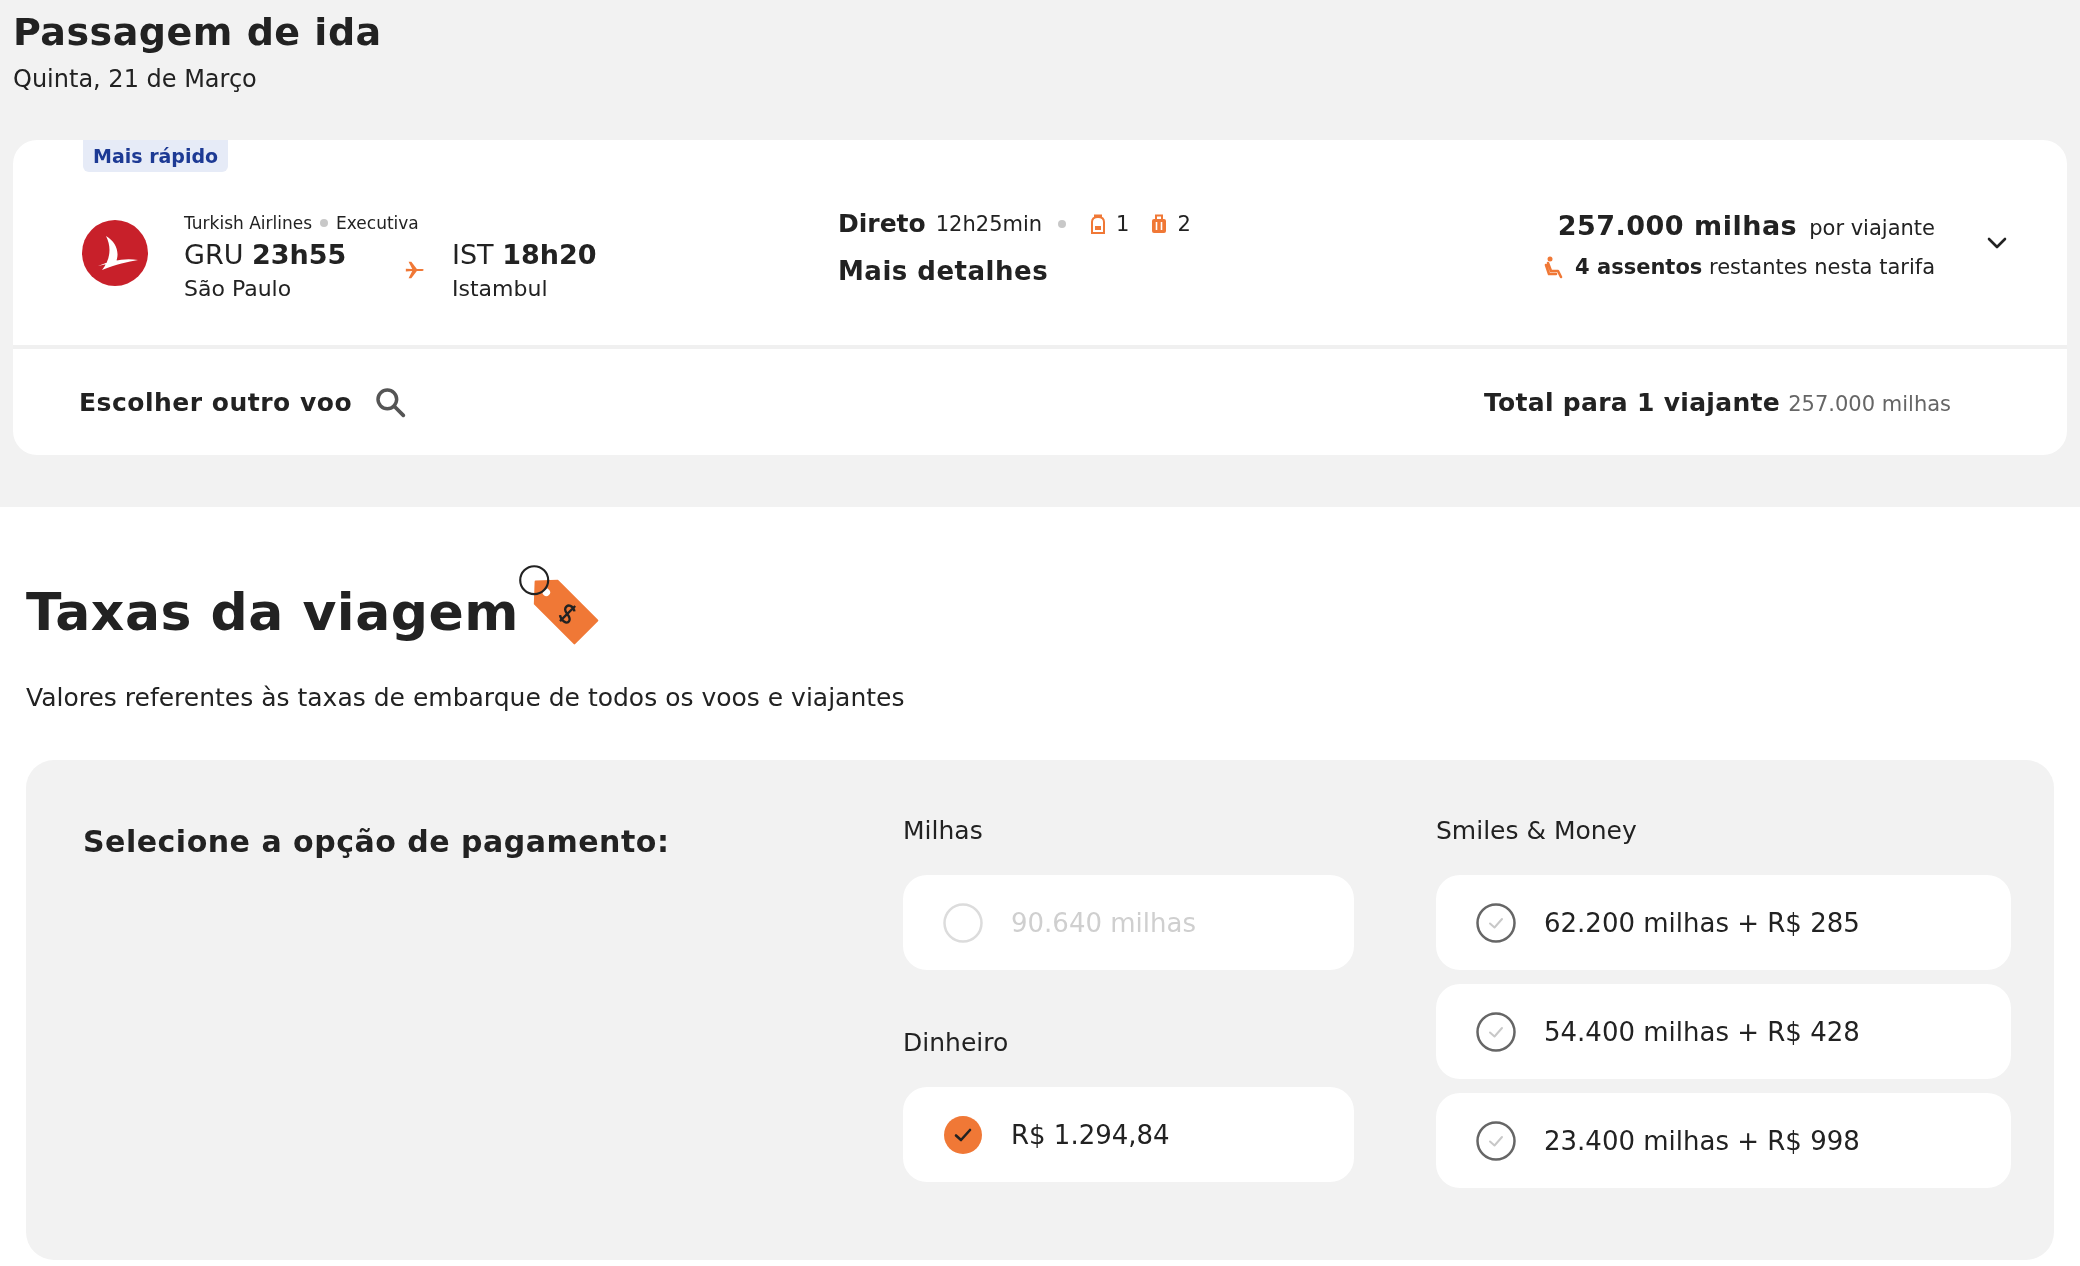  I want to click on payment-option: 54.400 milhas + R$ 428, so click(1723, 1031).